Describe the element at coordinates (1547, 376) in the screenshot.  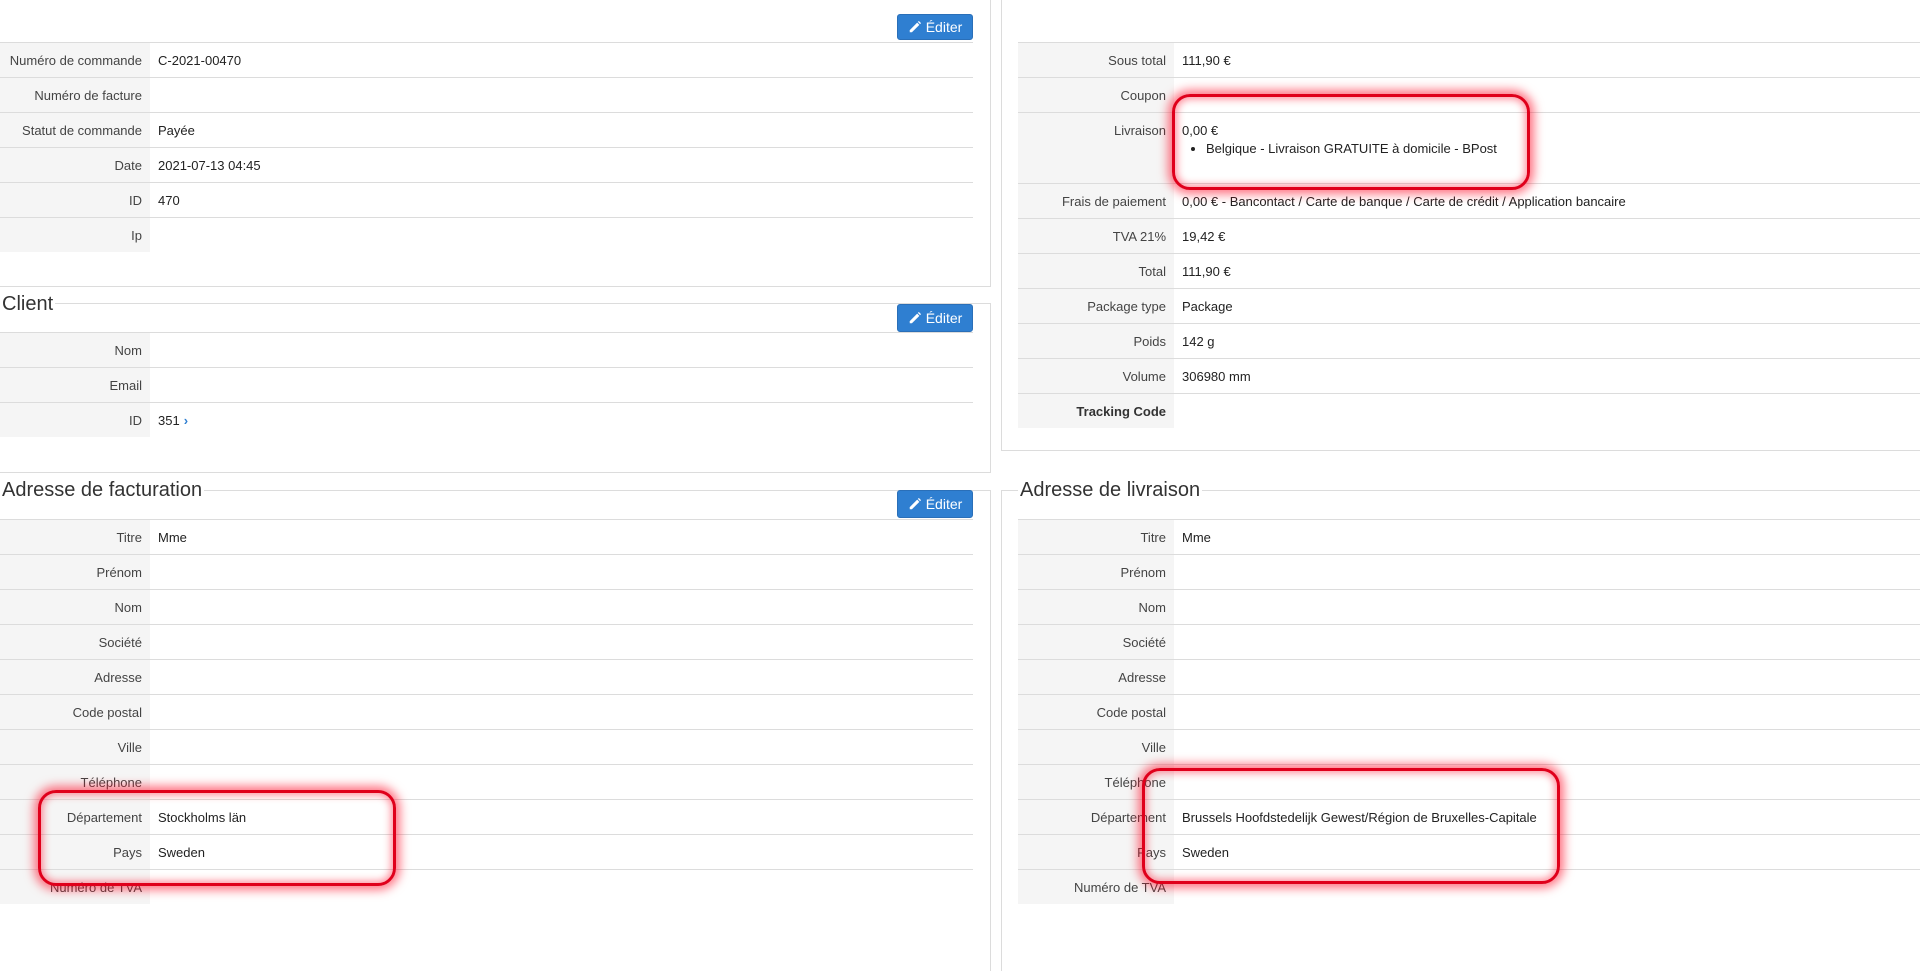
I see `volume: 306980 mm` at that location.